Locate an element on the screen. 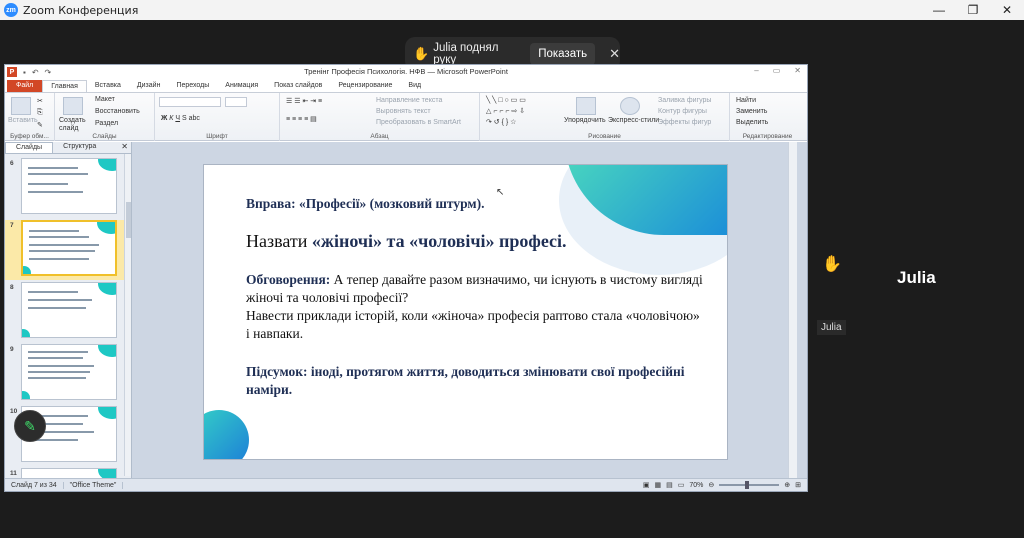 The height and width of the screenshot is (538, 1024). ppt-close-button: ✕ is located at coordinates (797, 70).